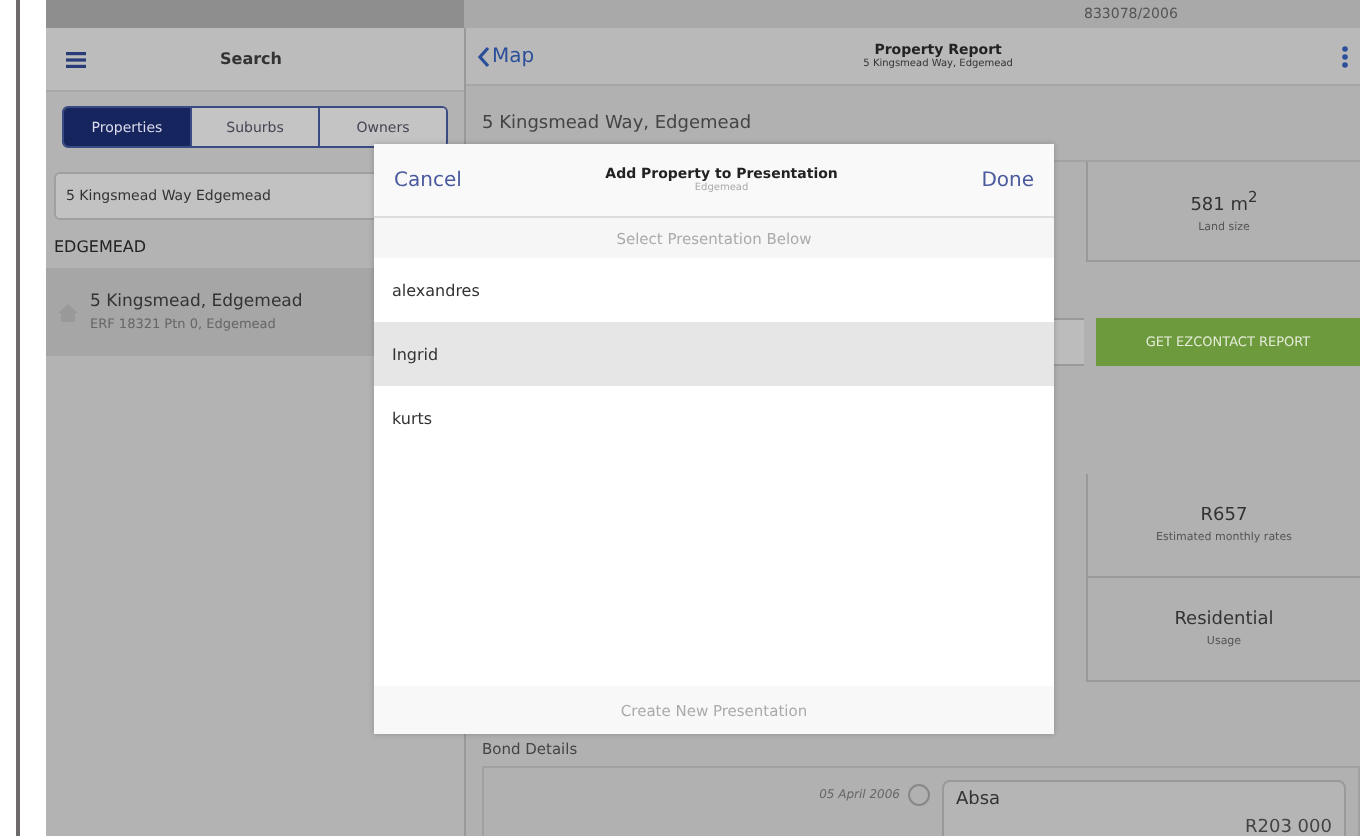 Image resolution: width=1360 pixels, height=836 pixels. I want to click on back-button: Map, so click(506, 56).